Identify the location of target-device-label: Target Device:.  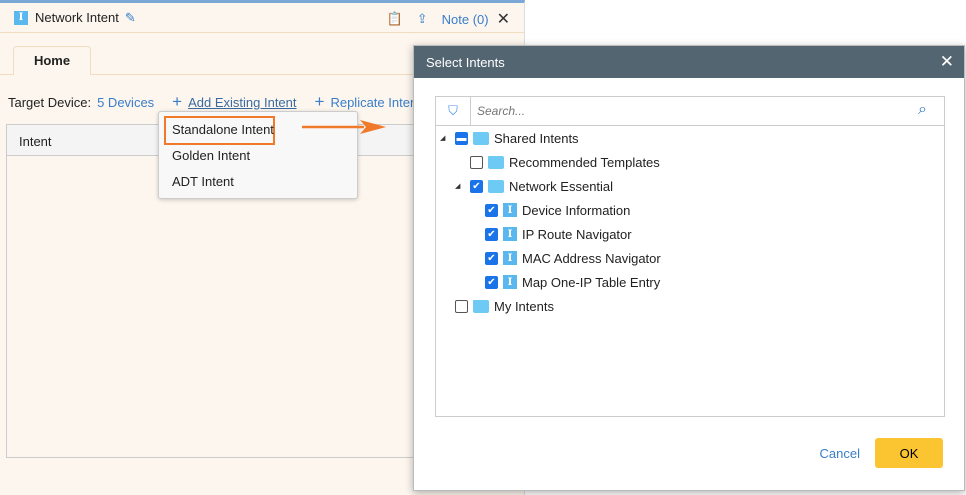
(50, 102).